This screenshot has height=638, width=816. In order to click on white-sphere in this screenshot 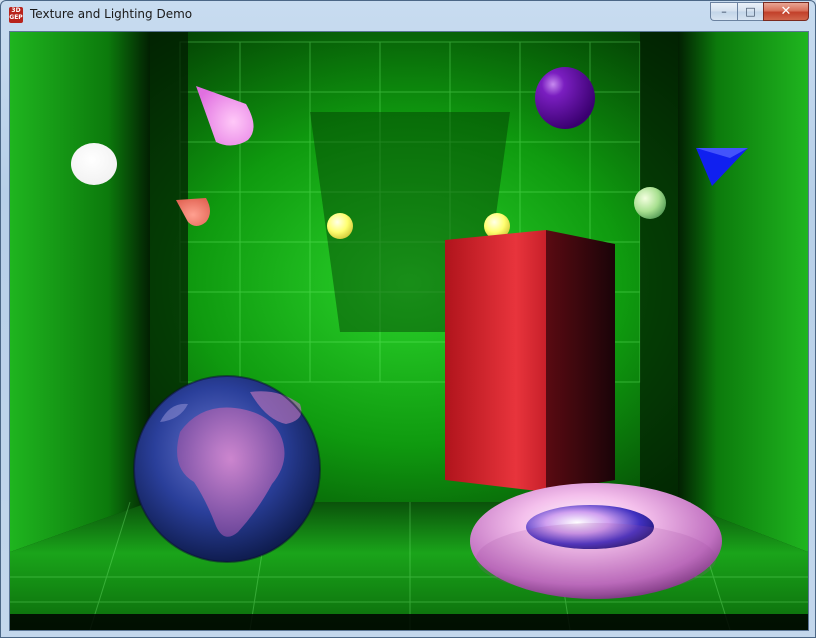, I will do `click(94, 164)`.